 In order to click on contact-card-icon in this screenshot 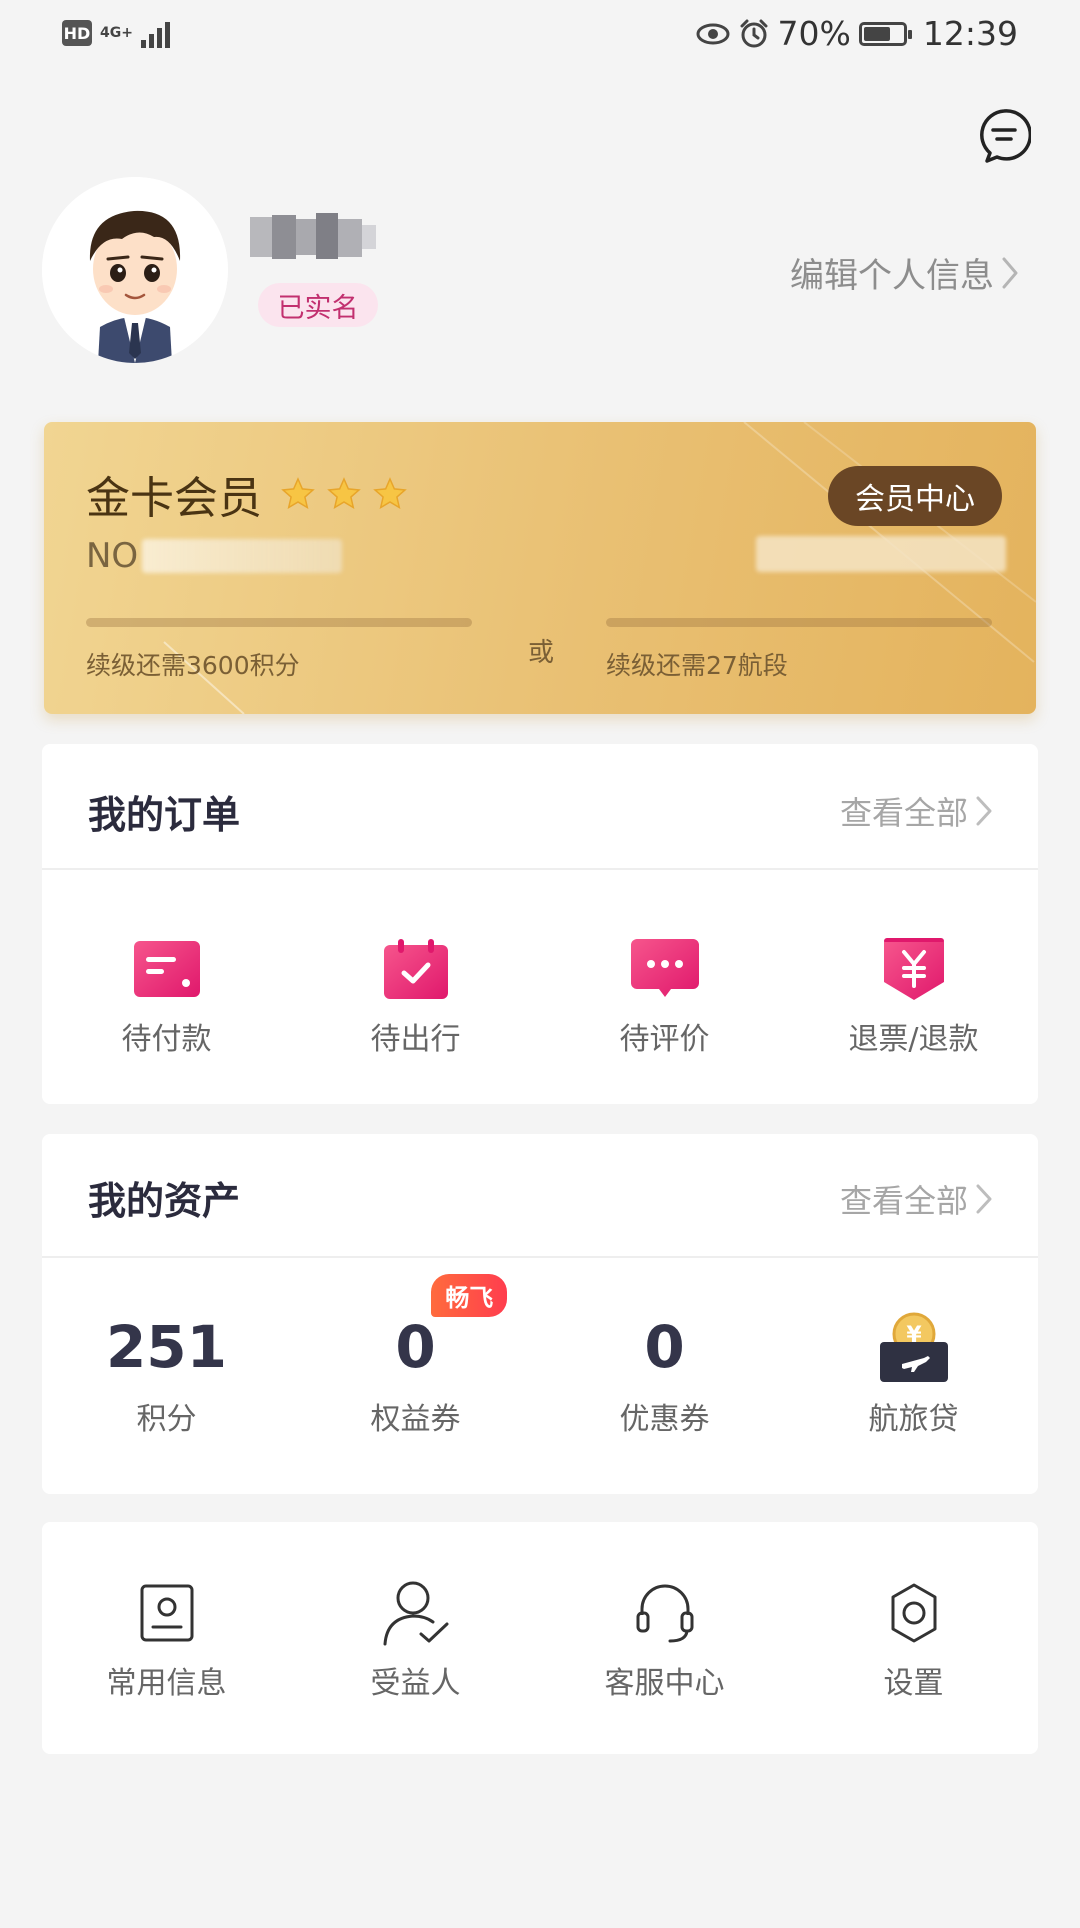, I will do `click(167, 1613)`.